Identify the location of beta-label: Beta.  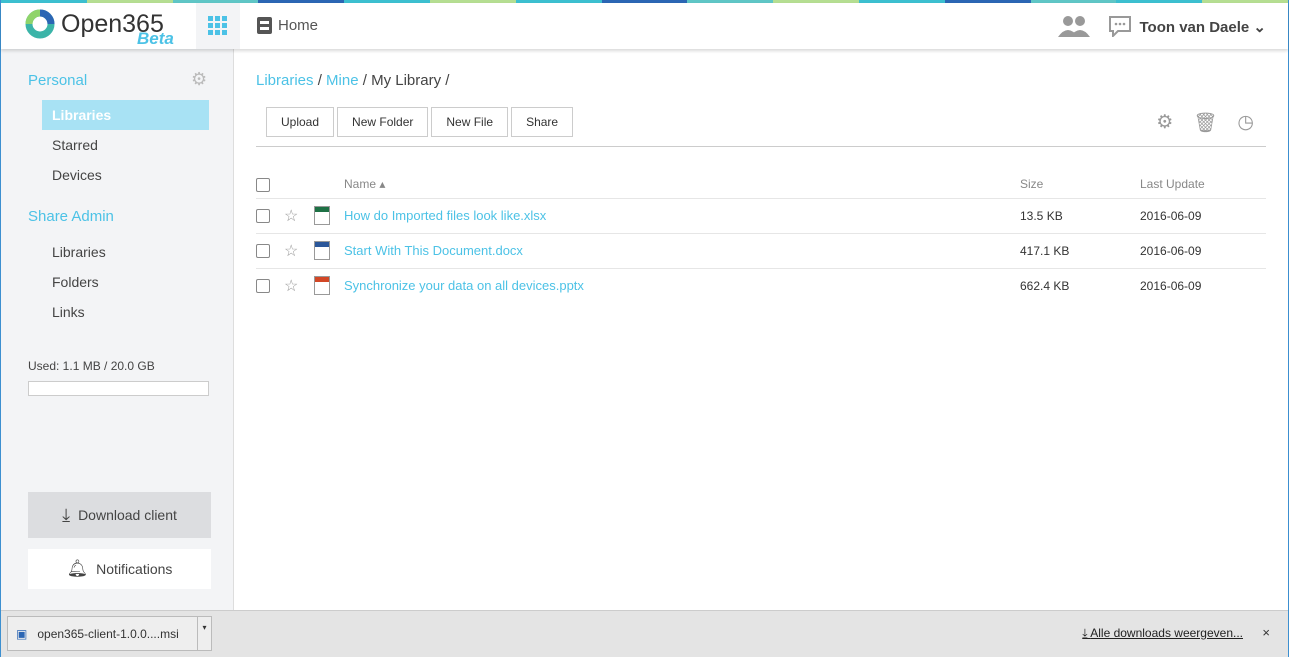
(155, 38).